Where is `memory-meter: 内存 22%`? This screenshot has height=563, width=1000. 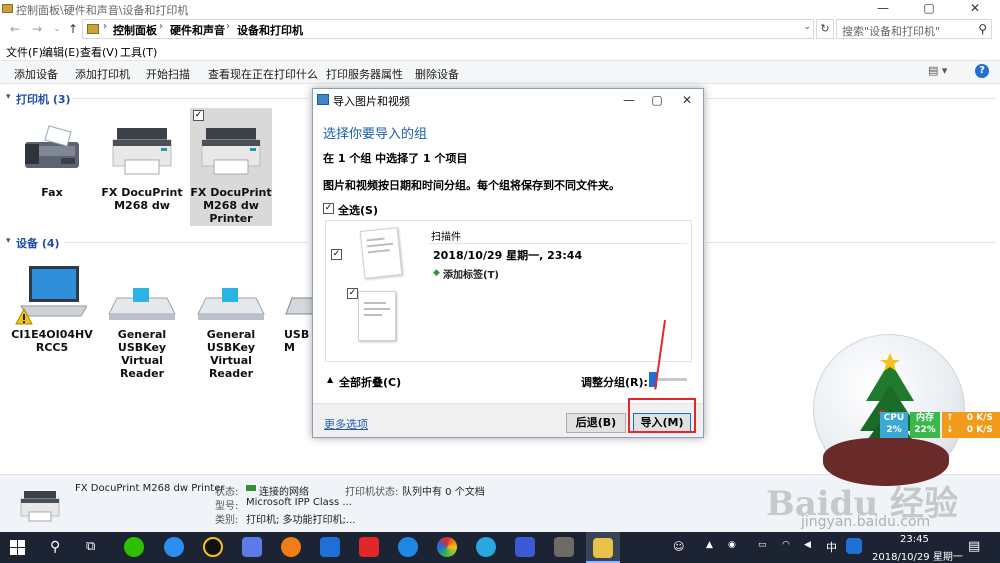 memory-meter: 内存 22% is located at coordinates (925, 425).